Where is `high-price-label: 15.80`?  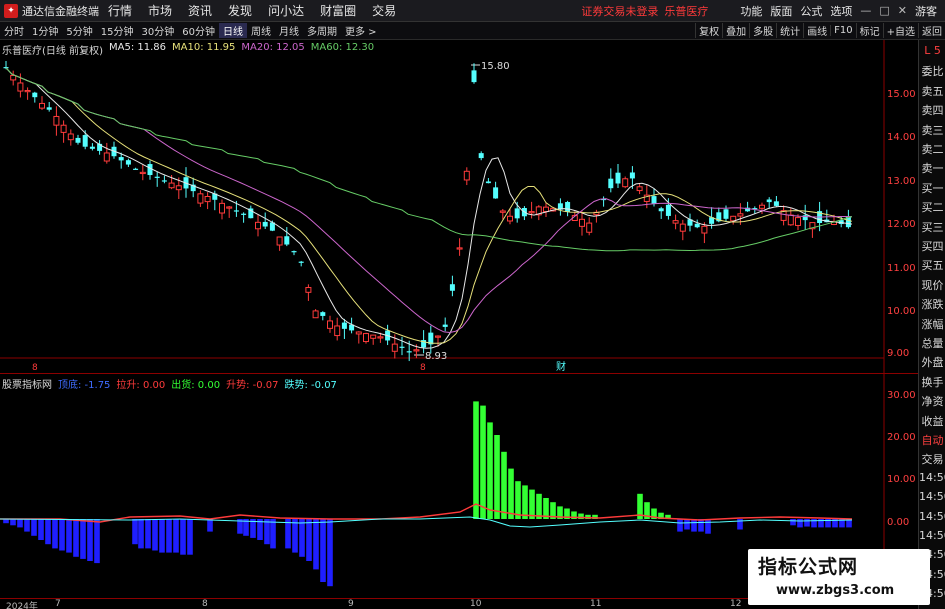 high-price-label: 15.80 is located at coordinates (495, 66).